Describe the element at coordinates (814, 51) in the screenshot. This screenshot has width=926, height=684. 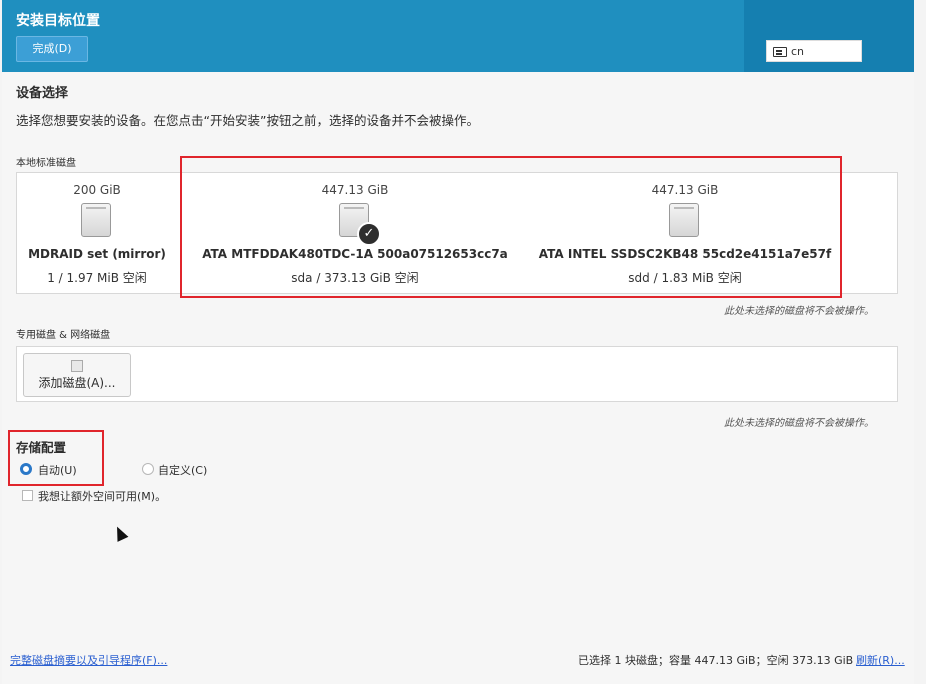
I see `keyboard-layout-indicator: cn` at that location.